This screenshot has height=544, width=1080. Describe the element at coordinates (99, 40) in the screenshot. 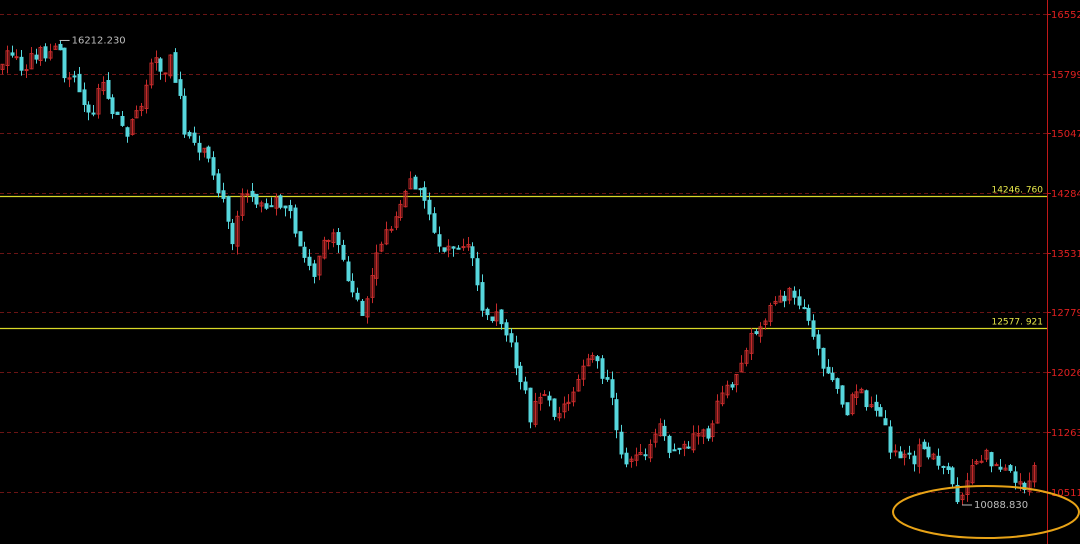

I see `high-annotation: 16212.230` at that location.